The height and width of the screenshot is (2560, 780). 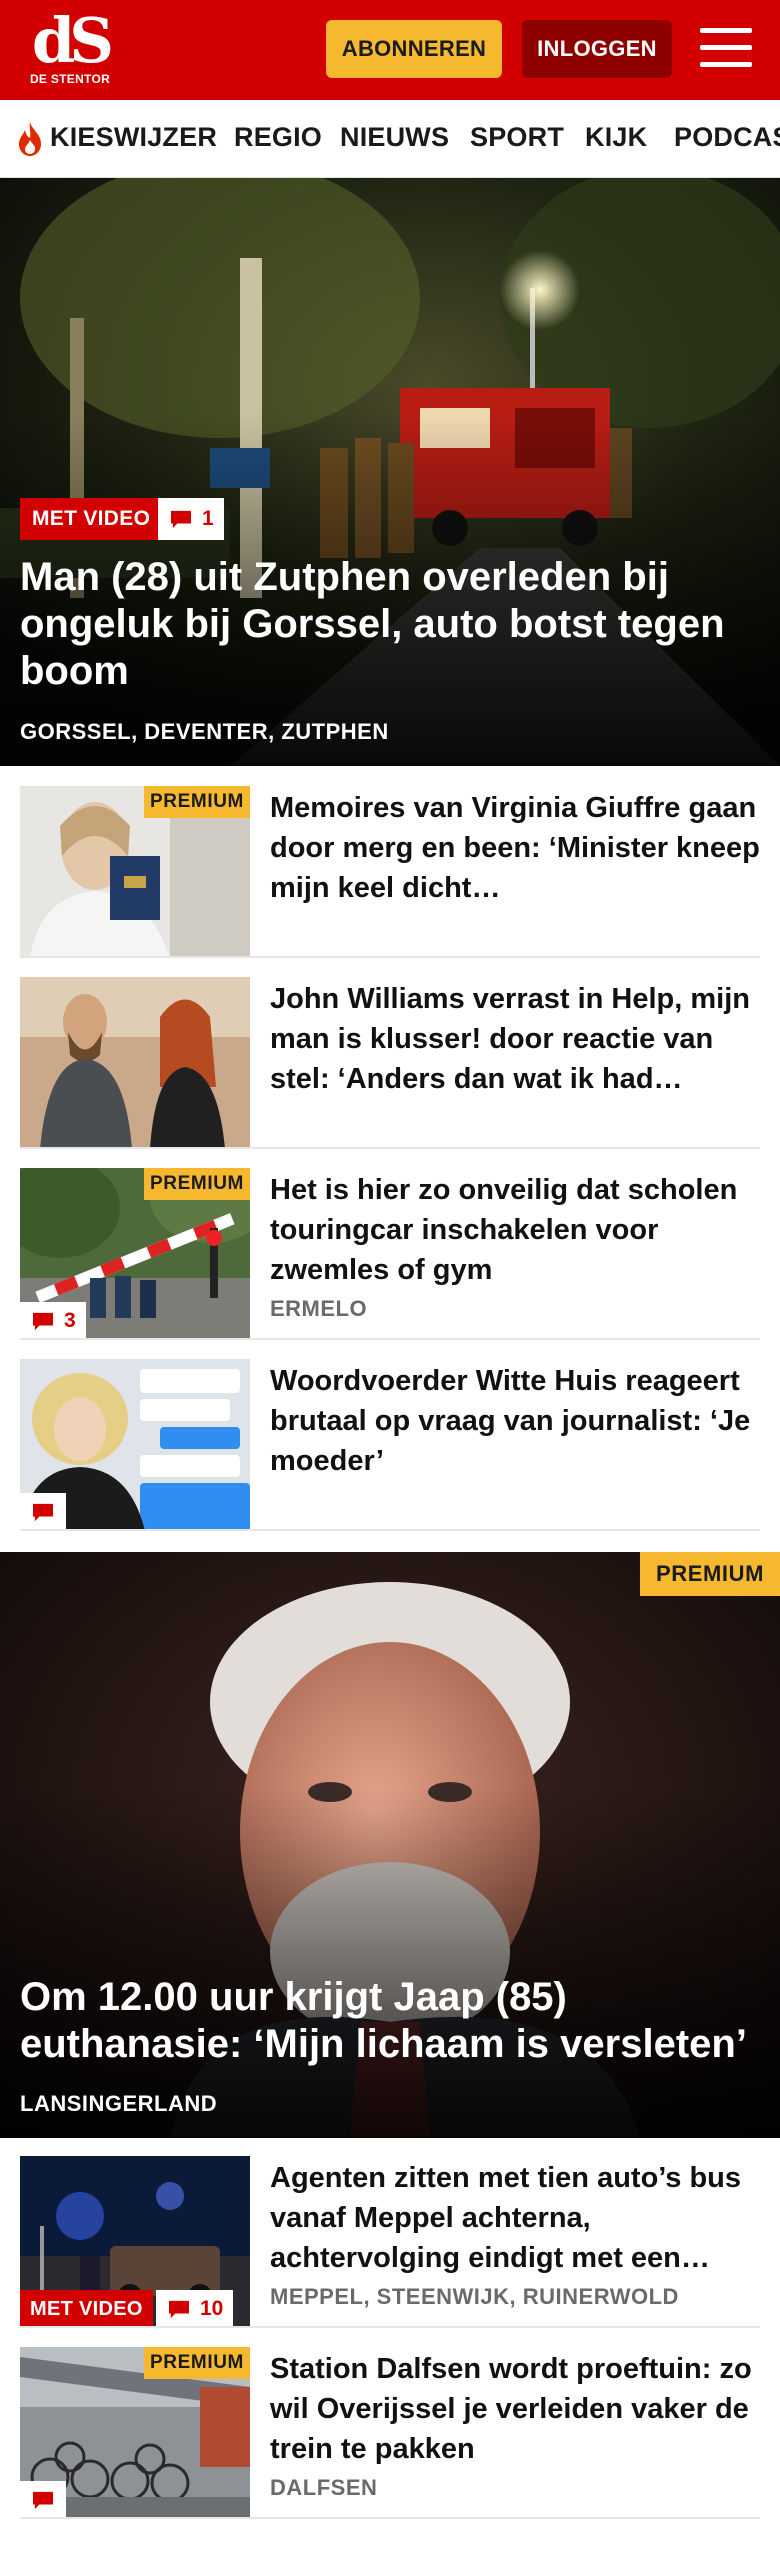 I want to click on hero-tags: LANSINGERLAND, so click(x=118, y=2104).